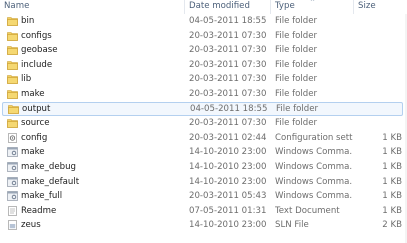 The height and width of the screenshot is (243, 407). I want to click on file-date-modified: 20-03-2011 05:43, so click(228, 196).